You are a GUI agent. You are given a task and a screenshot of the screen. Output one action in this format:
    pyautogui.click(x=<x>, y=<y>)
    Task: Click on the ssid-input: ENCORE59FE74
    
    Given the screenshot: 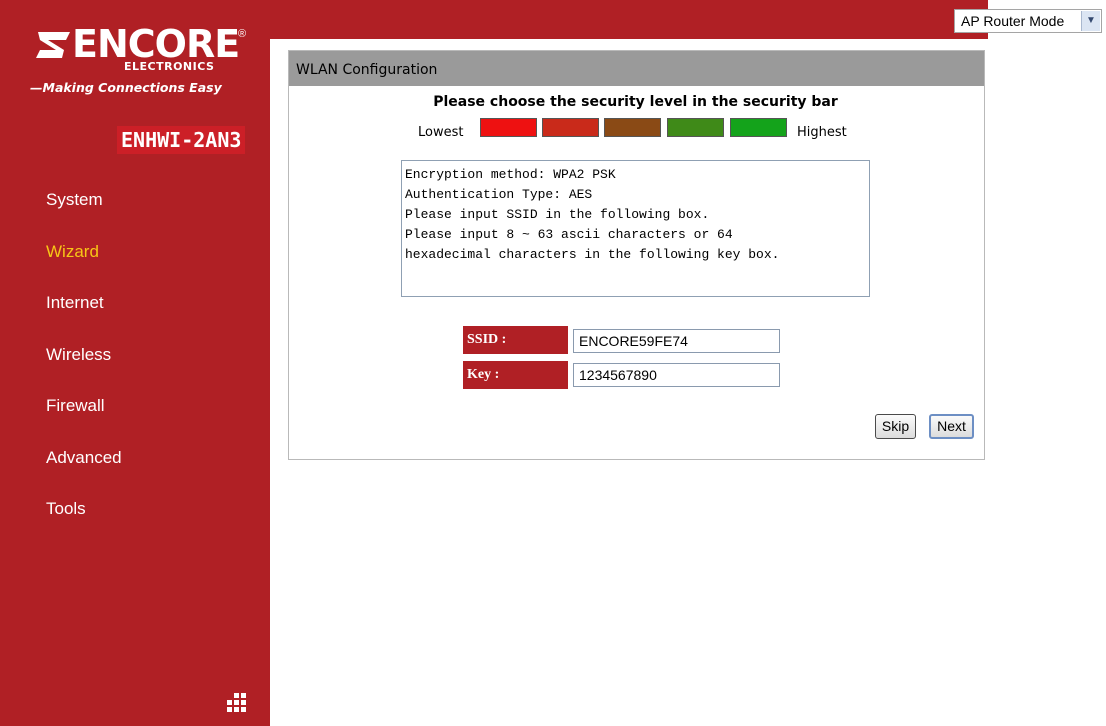 What is the action you would take?
    pyautogui.click(x=676, y=341)
    